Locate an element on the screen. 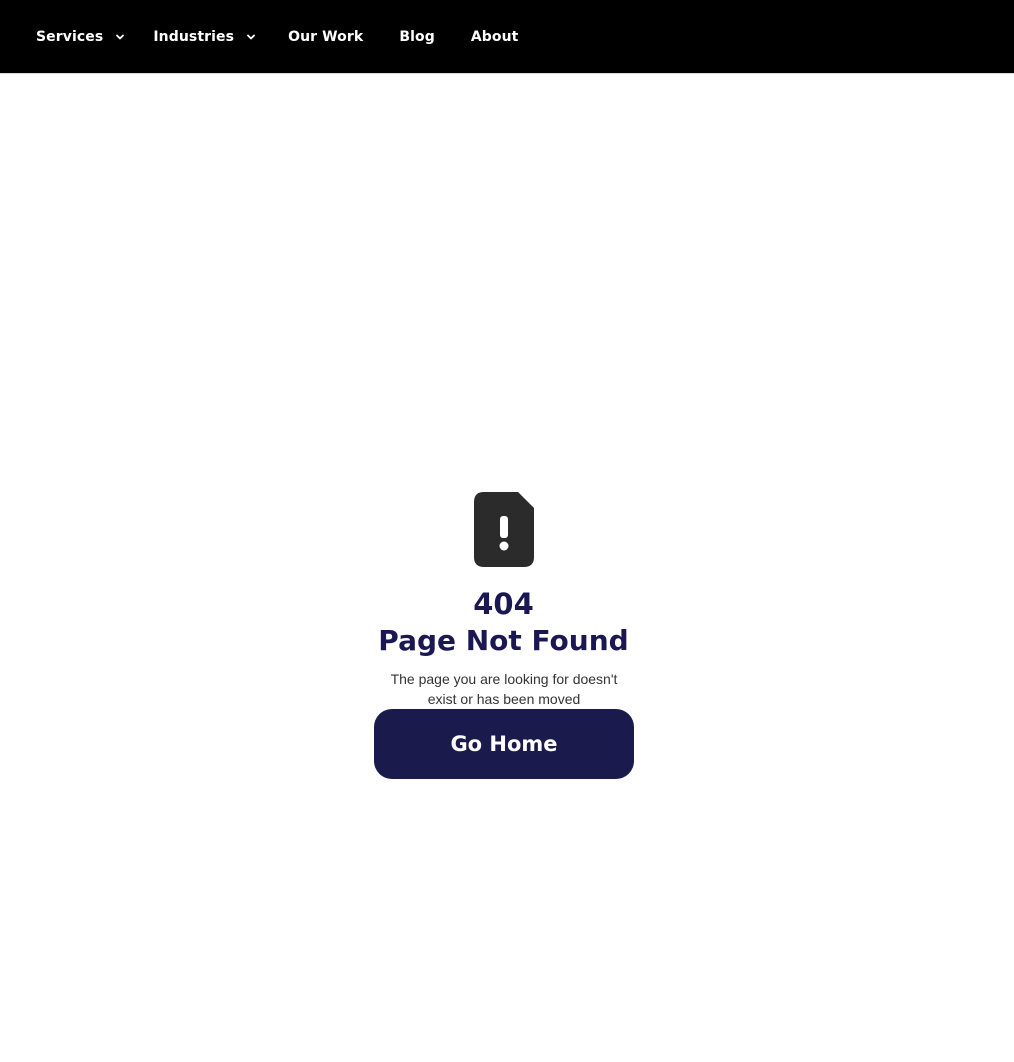 The width and height of the screenshot is (1014, 1062). nav-item-blog: Blog is located at coordinates (417, 37).